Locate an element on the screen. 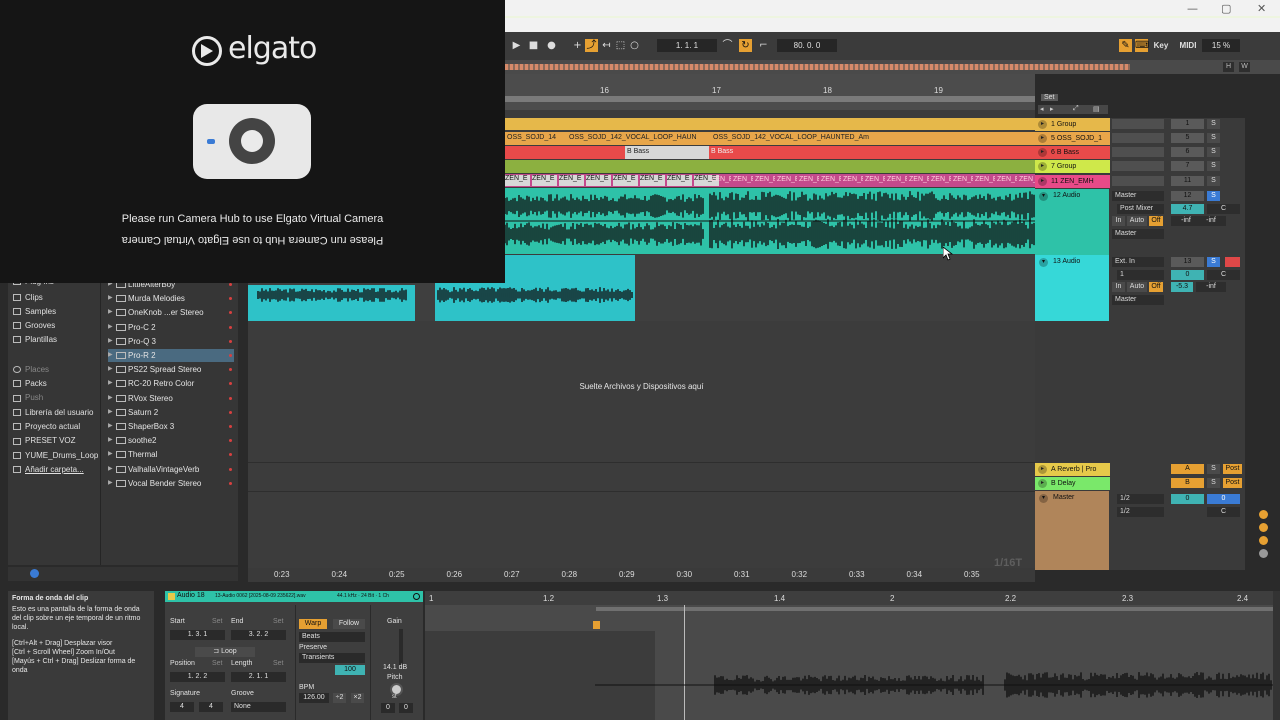 This screenshot has width=1280, height=720. capture-icon: ⬚ is located at coordinates (620, 45).